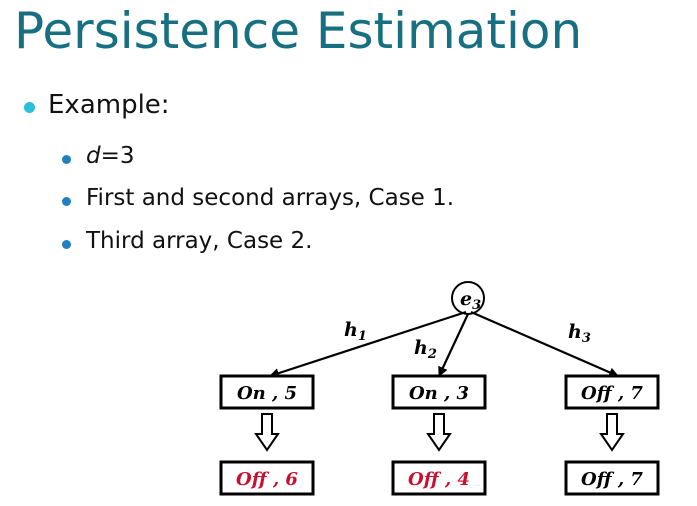  I want to click on top-box-2: On , 3, so click(439, 392).